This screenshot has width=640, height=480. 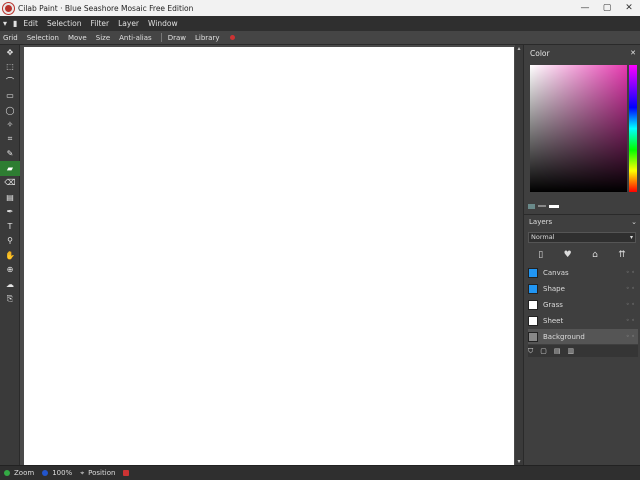 I want to click on ellipse-tool: ◯, so click(x=10, y=110).